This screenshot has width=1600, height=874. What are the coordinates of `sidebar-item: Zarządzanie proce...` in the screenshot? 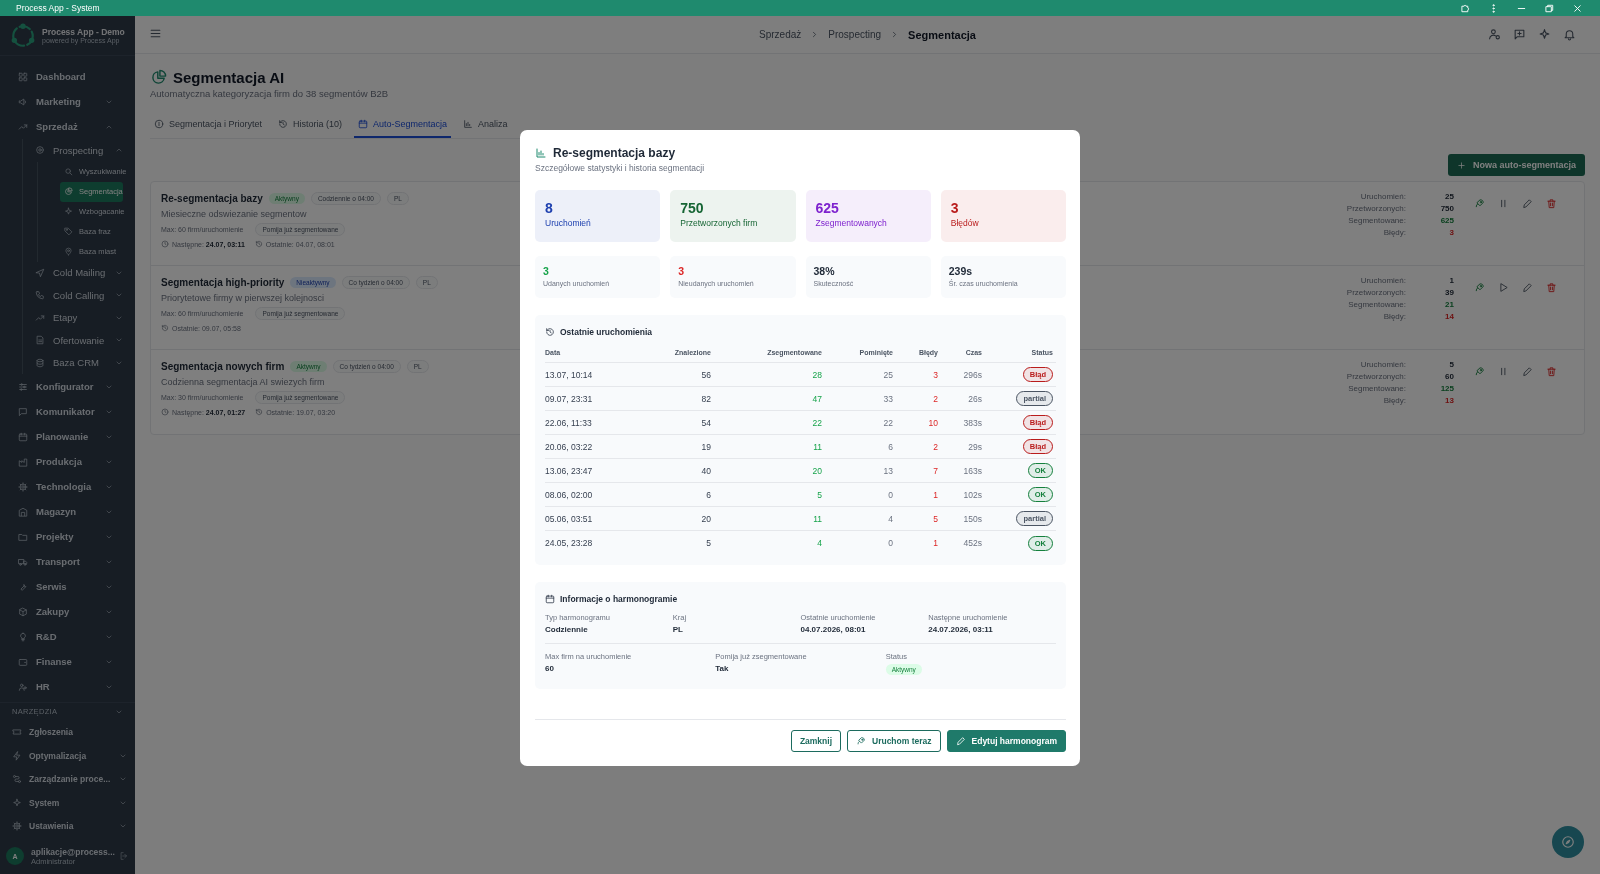 It's located at (67, 779).